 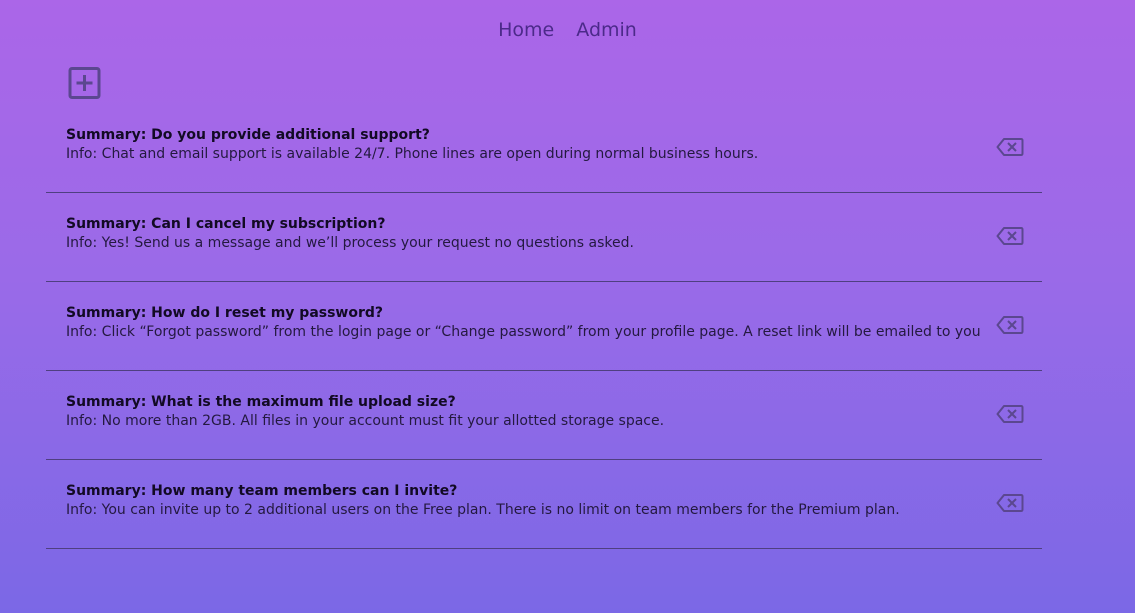 What do you see at coordinates (226, 224) in the screenshot?
I see `faq-summary: Summary: Can I cancel my subscription?` at bounding box center [226, 224].